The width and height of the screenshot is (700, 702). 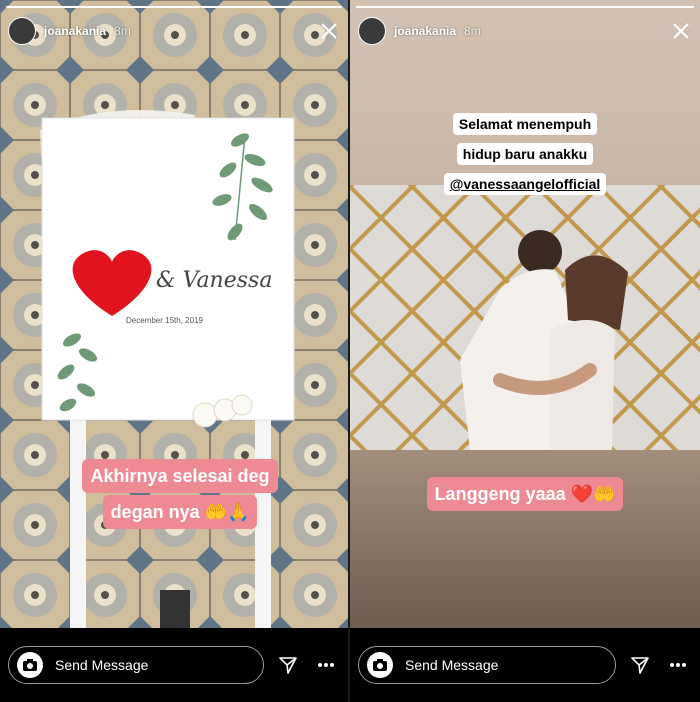 I want to click on sign-date: December 15th, 2019, so click(x=164, y=320).